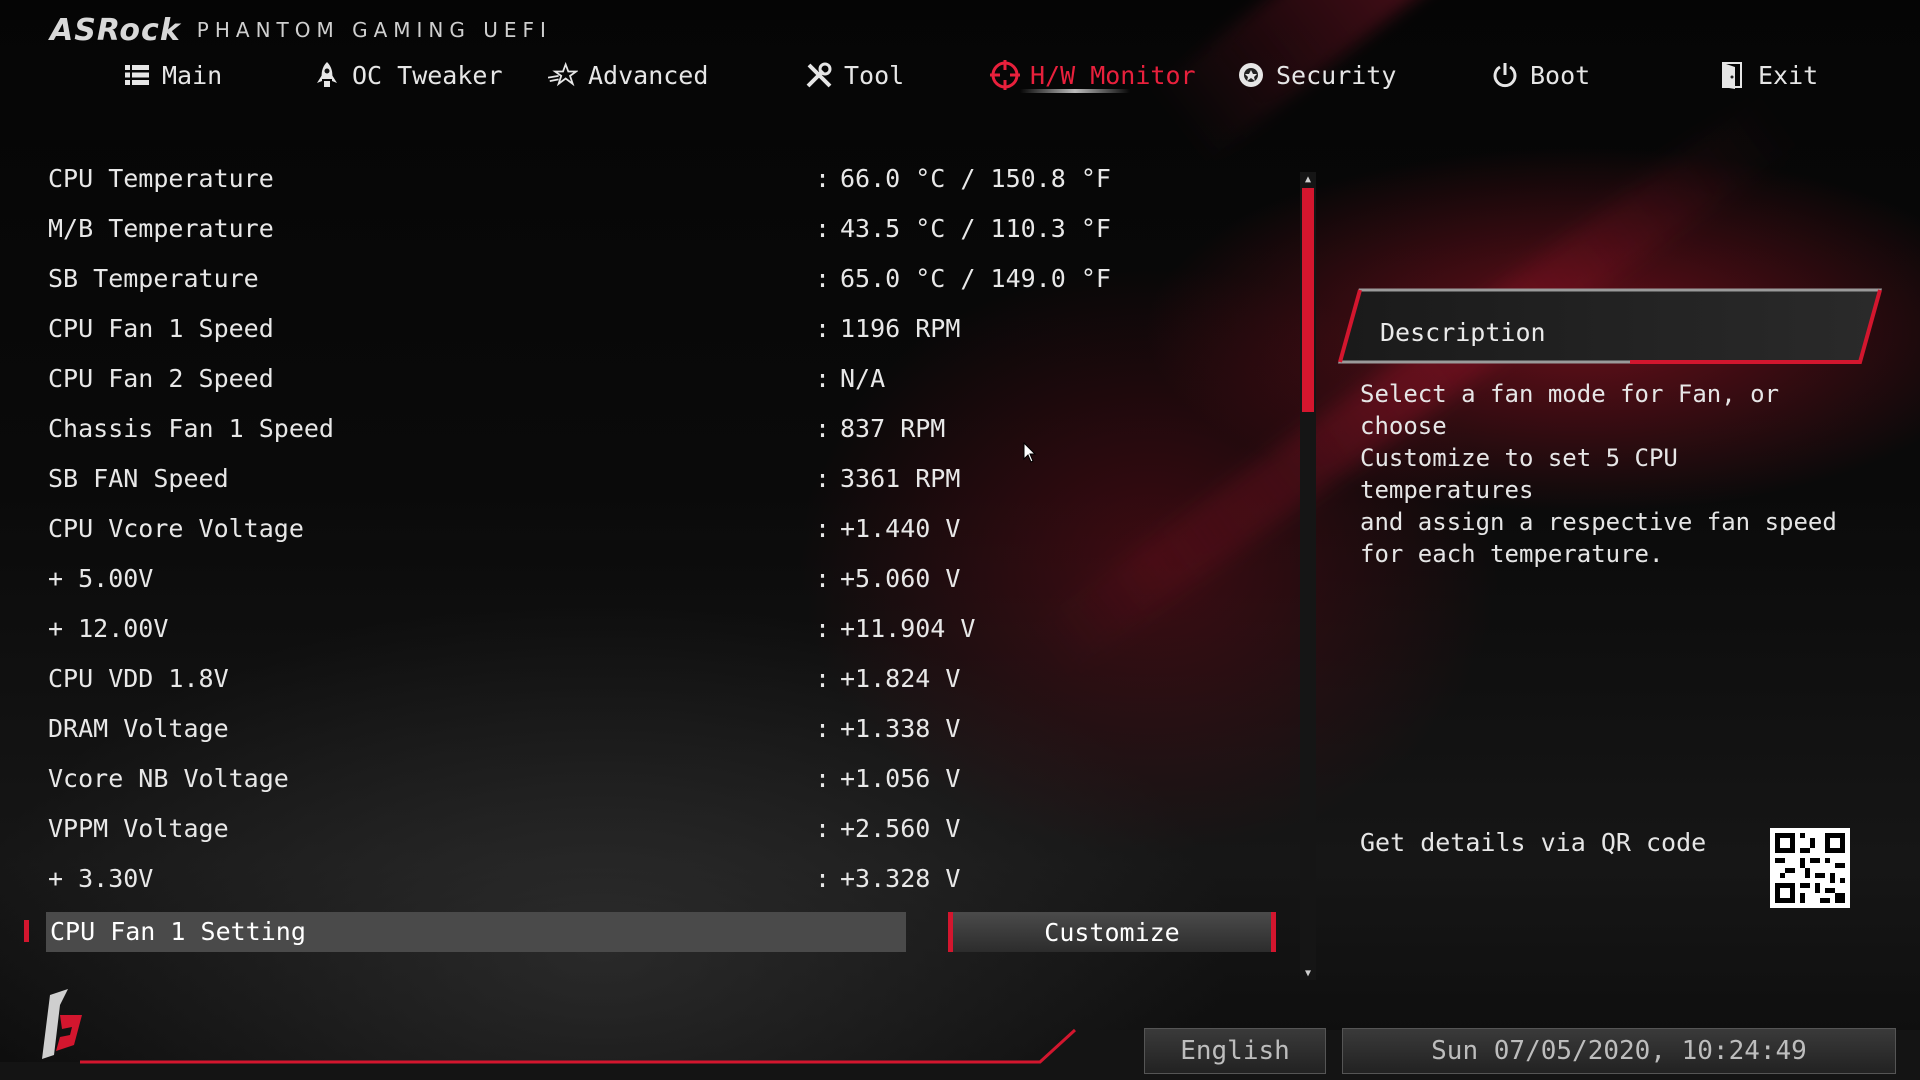 This screenshot has height=1080, width=1920. Describe the element at coordinates (900, 678) in the screenshot. I see `item-value: +1.824 V` at that location.